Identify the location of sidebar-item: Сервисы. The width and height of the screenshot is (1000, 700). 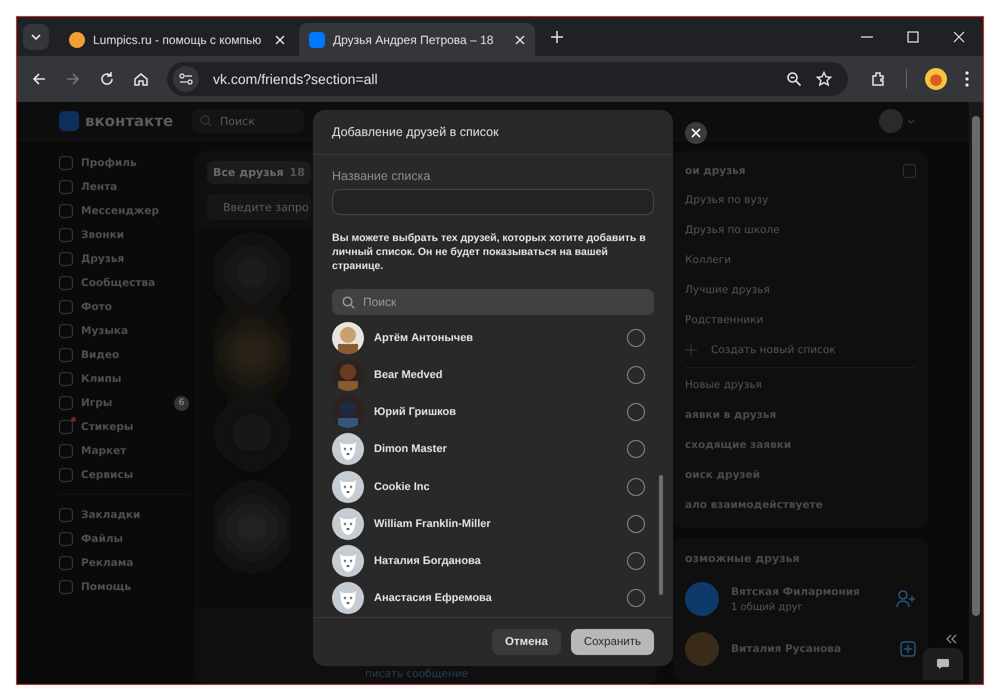
(124, 475).